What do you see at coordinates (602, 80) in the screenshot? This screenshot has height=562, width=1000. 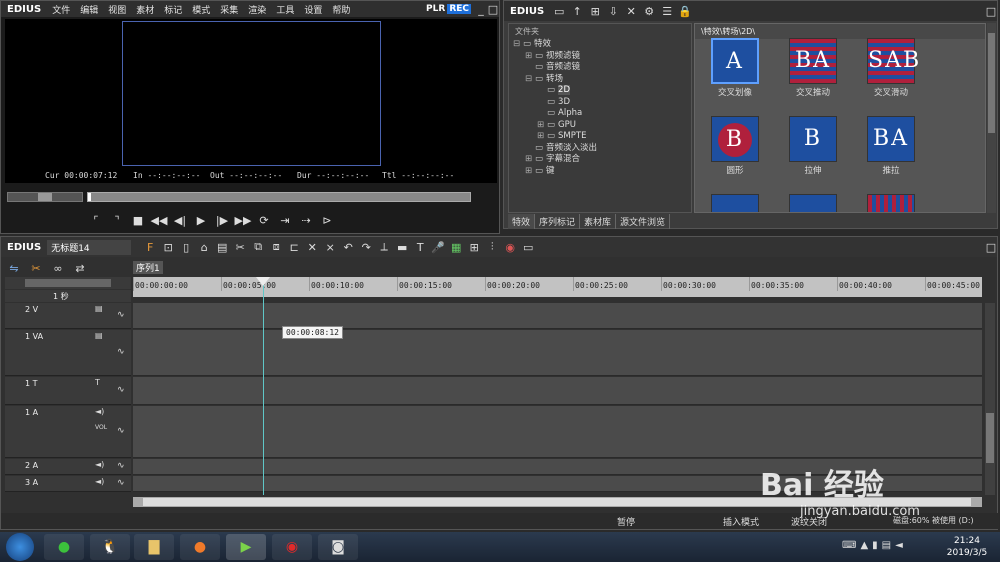 I see `tree-item: ⊟ ▭ 转场` at bounding box center [602, 80].